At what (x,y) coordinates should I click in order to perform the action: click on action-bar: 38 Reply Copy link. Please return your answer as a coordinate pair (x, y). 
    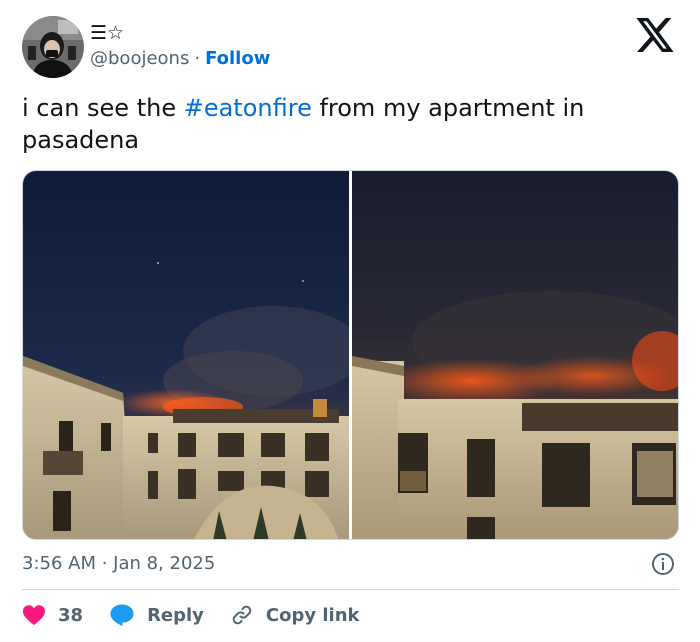
    Looking at the image, I should click on (204, 615).